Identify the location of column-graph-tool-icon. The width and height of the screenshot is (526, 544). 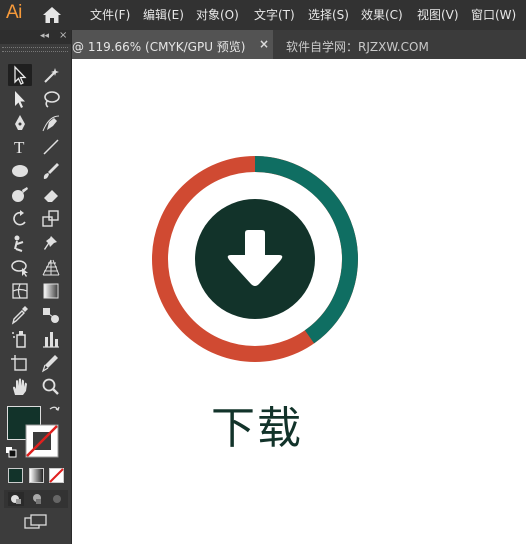
(51, 339).